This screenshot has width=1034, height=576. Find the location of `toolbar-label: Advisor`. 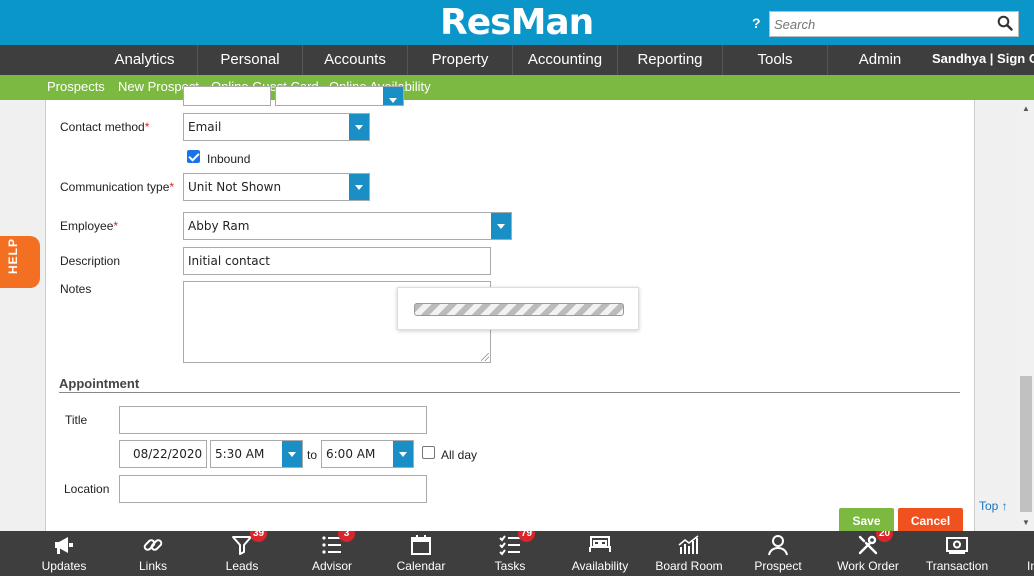

toolbar-label: Advisor is located at coordinates (331, 566).